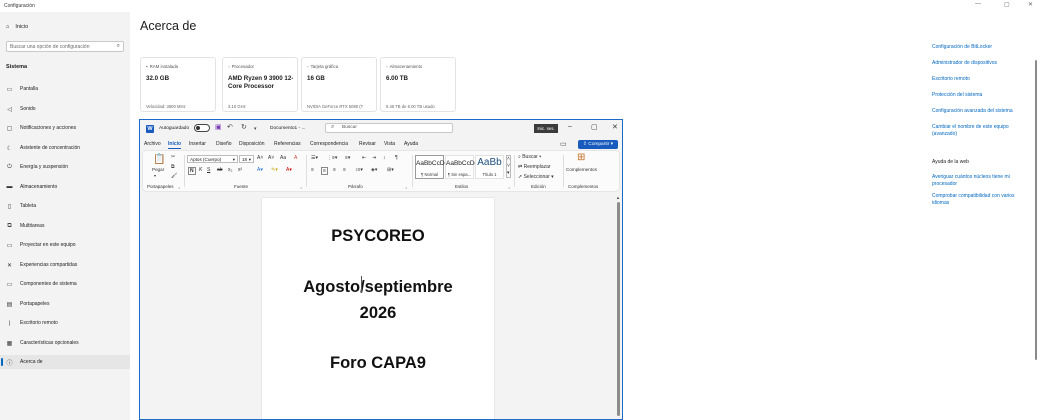 Image resolution: width=1040 pixels, height=420 pixels. I want to click on change-case-icon: Aa, so click(283, 158).